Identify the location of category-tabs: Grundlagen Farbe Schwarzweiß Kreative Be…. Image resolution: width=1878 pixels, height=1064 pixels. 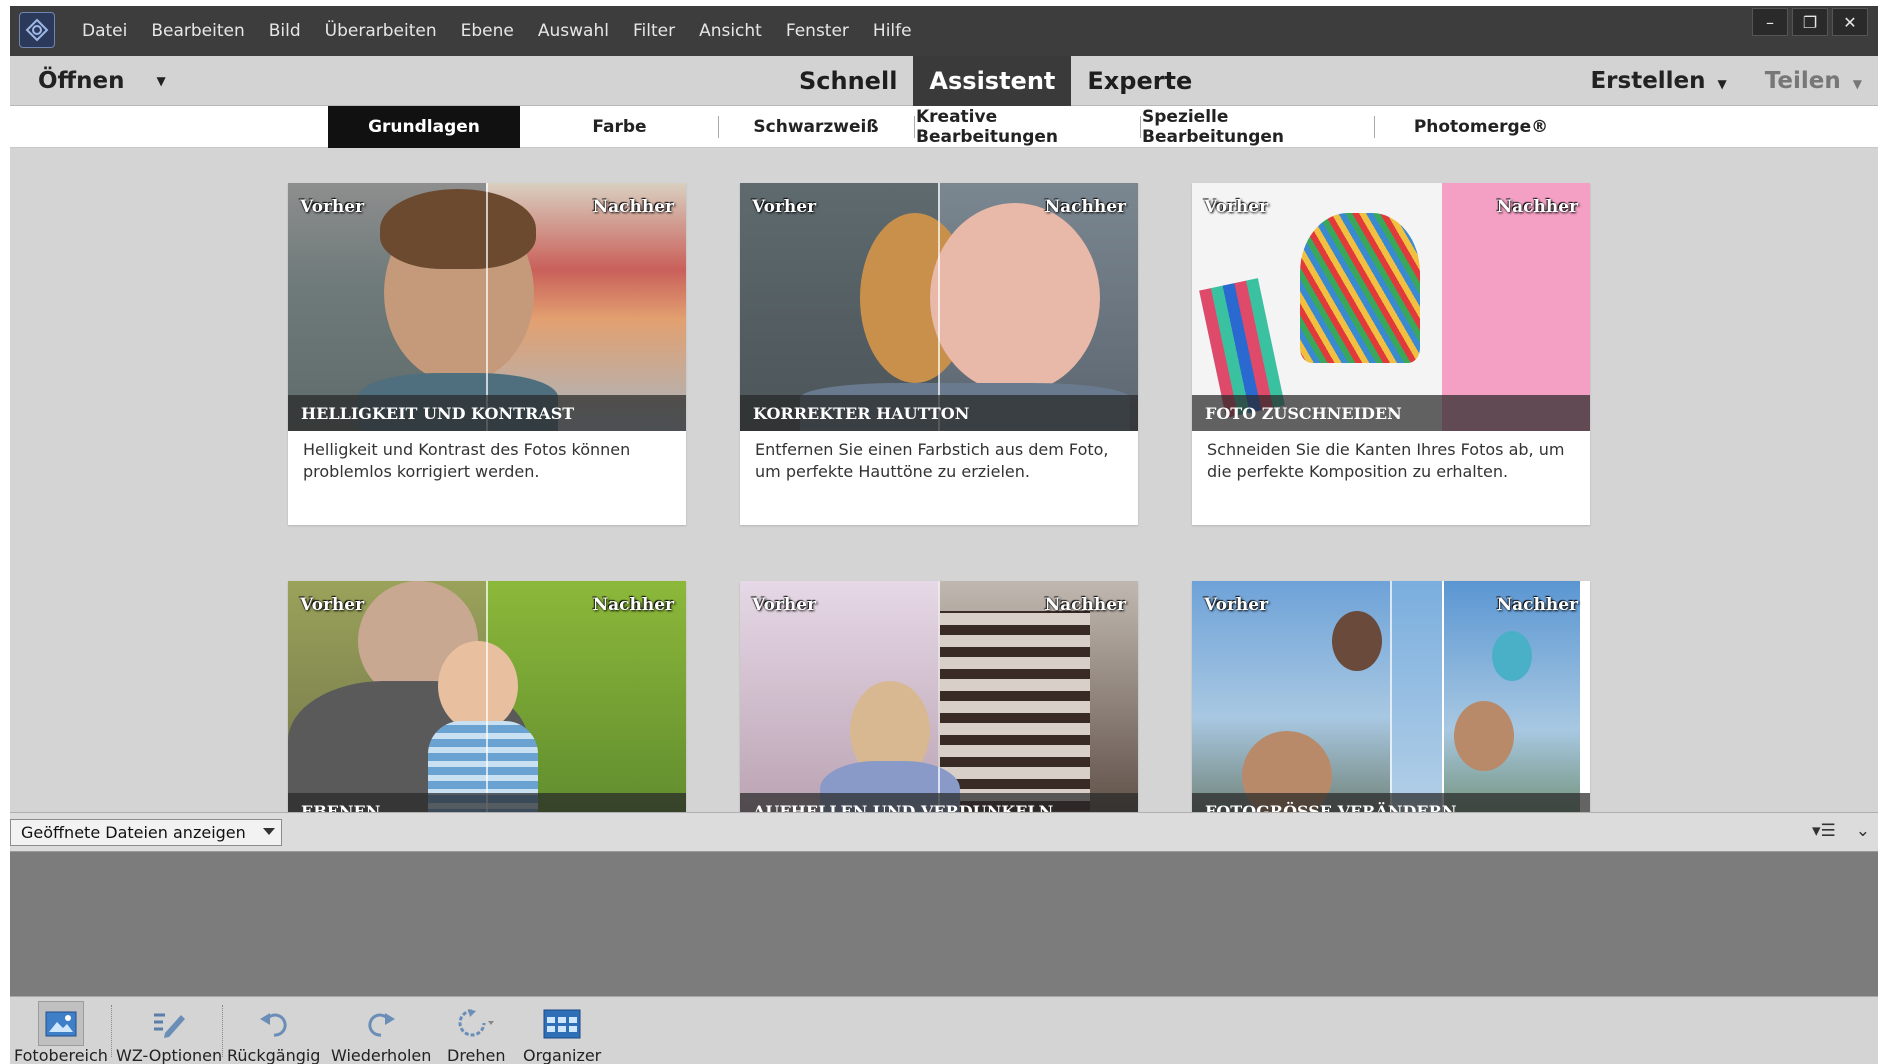
(944, 127).